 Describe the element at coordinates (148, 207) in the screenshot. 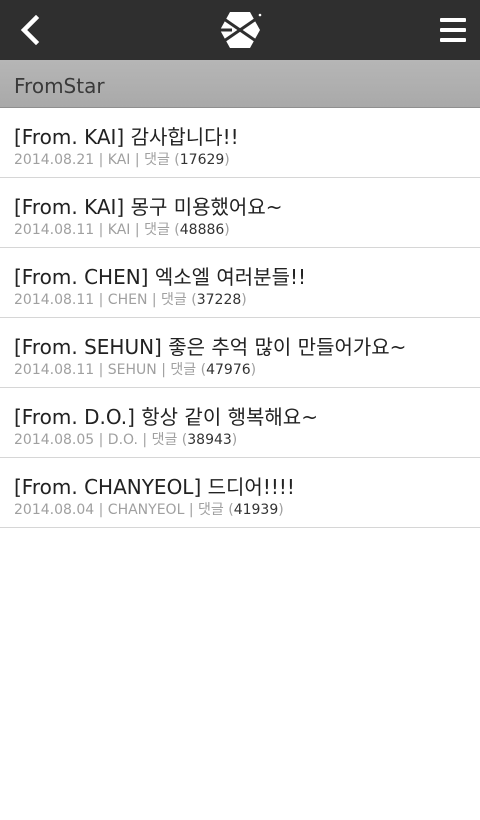

I see `post-title: [From. KAI] 몽구 미용했어요~` at that location.